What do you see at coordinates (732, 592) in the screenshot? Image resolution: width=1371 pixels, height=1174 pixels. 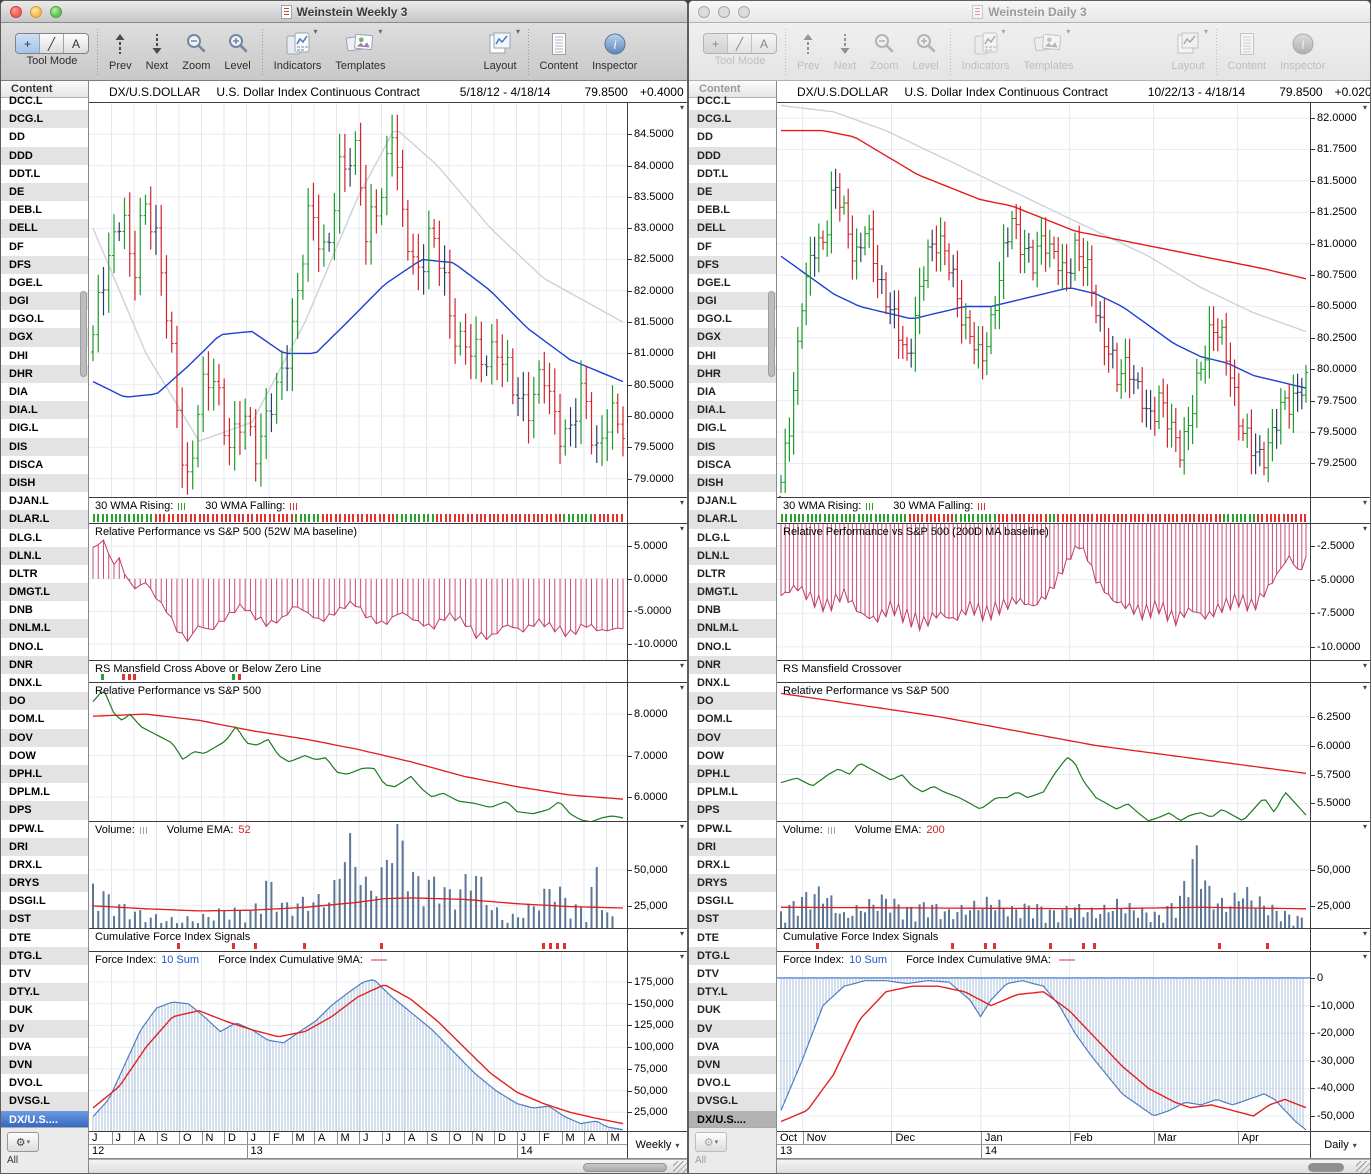 I see `sidebar-item-dmgt-l: DMGT.L` at bounding box center [732, 592].